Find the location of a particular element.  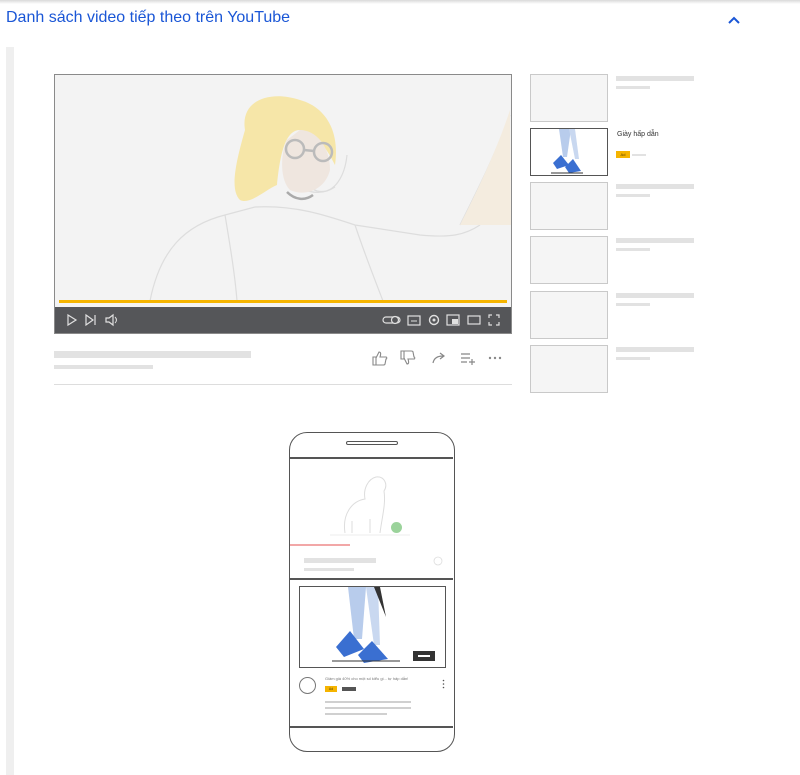

advertiser-avatar is located at coordinates (307, 685).